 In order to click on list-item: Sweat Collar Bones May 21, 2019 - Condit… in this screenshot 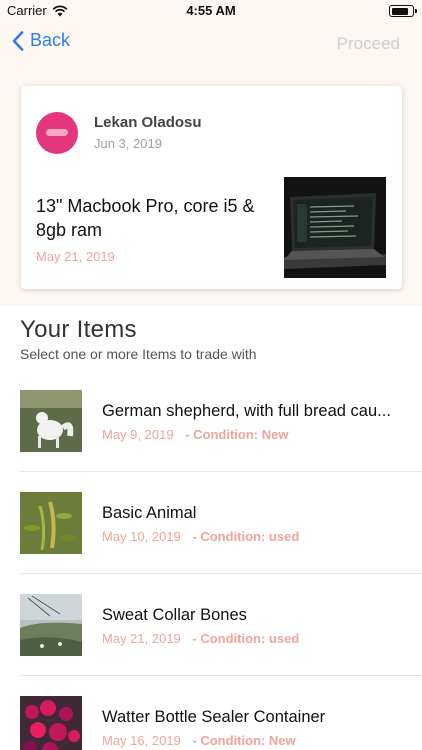, I will do `click(211, 625)`.